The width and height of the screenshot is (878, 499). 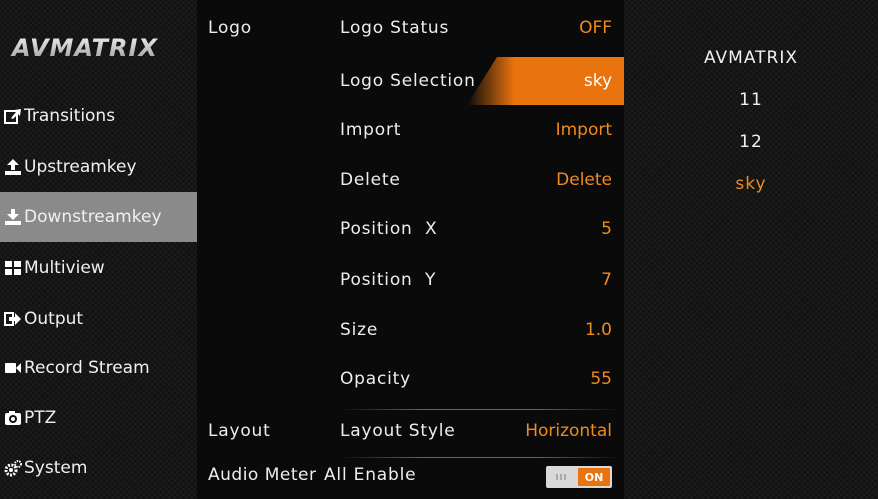 I want to click on sidebar-item-label: Record Stream, so click(x=87, y=368).